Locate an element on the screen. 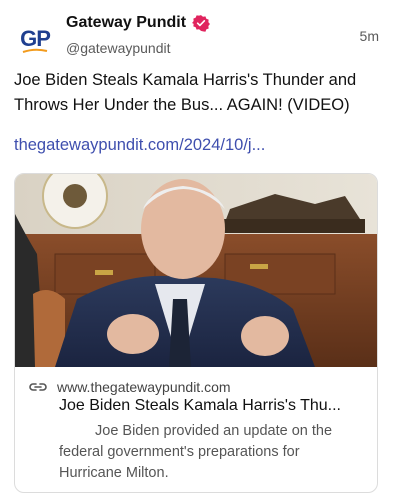  link-icon is located at coordinates (38, 387).